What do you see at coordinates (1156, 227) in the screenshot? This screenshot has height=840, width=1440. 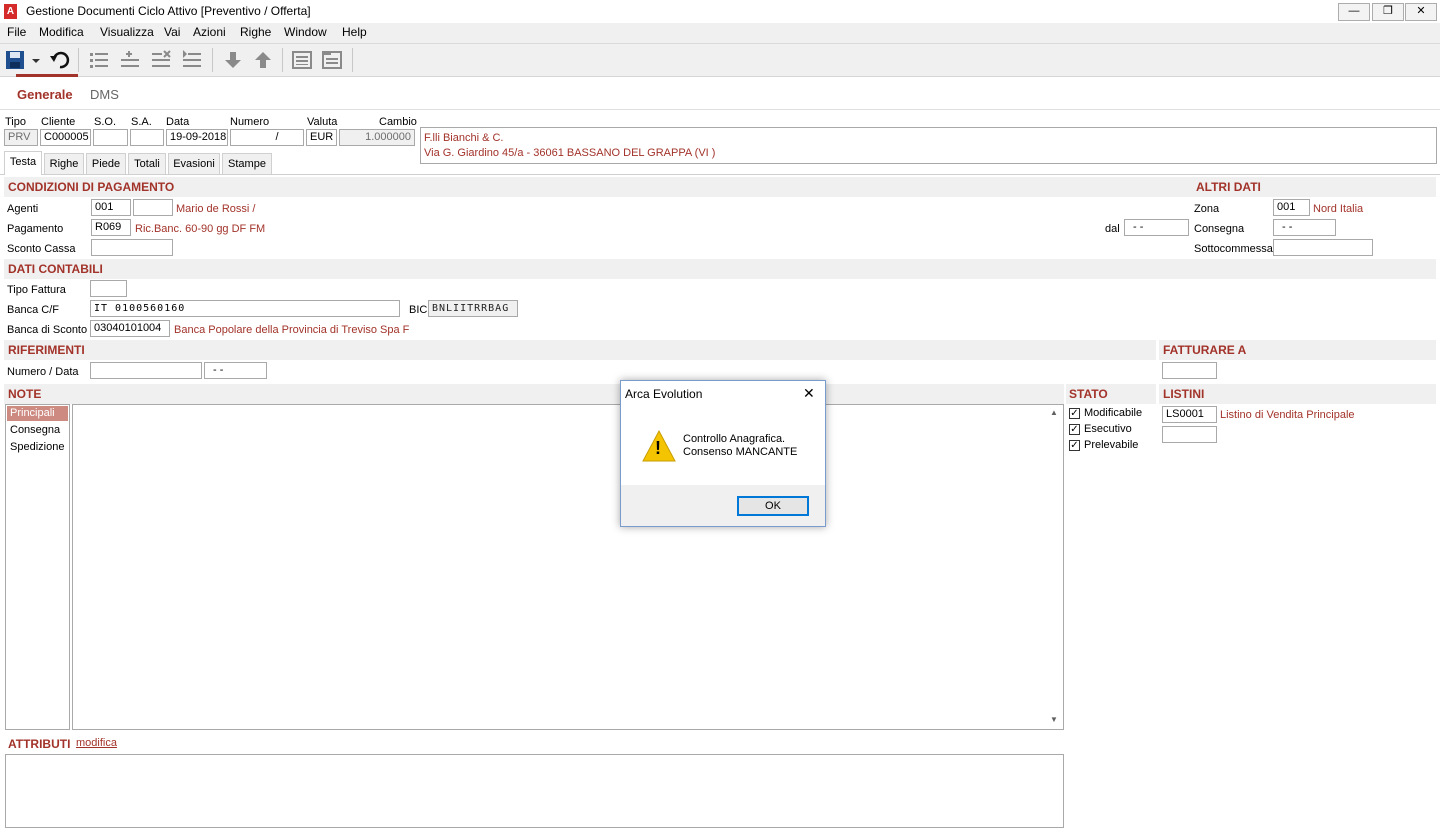 I see `dal-field: - -` at bounding box center [1156, 227].